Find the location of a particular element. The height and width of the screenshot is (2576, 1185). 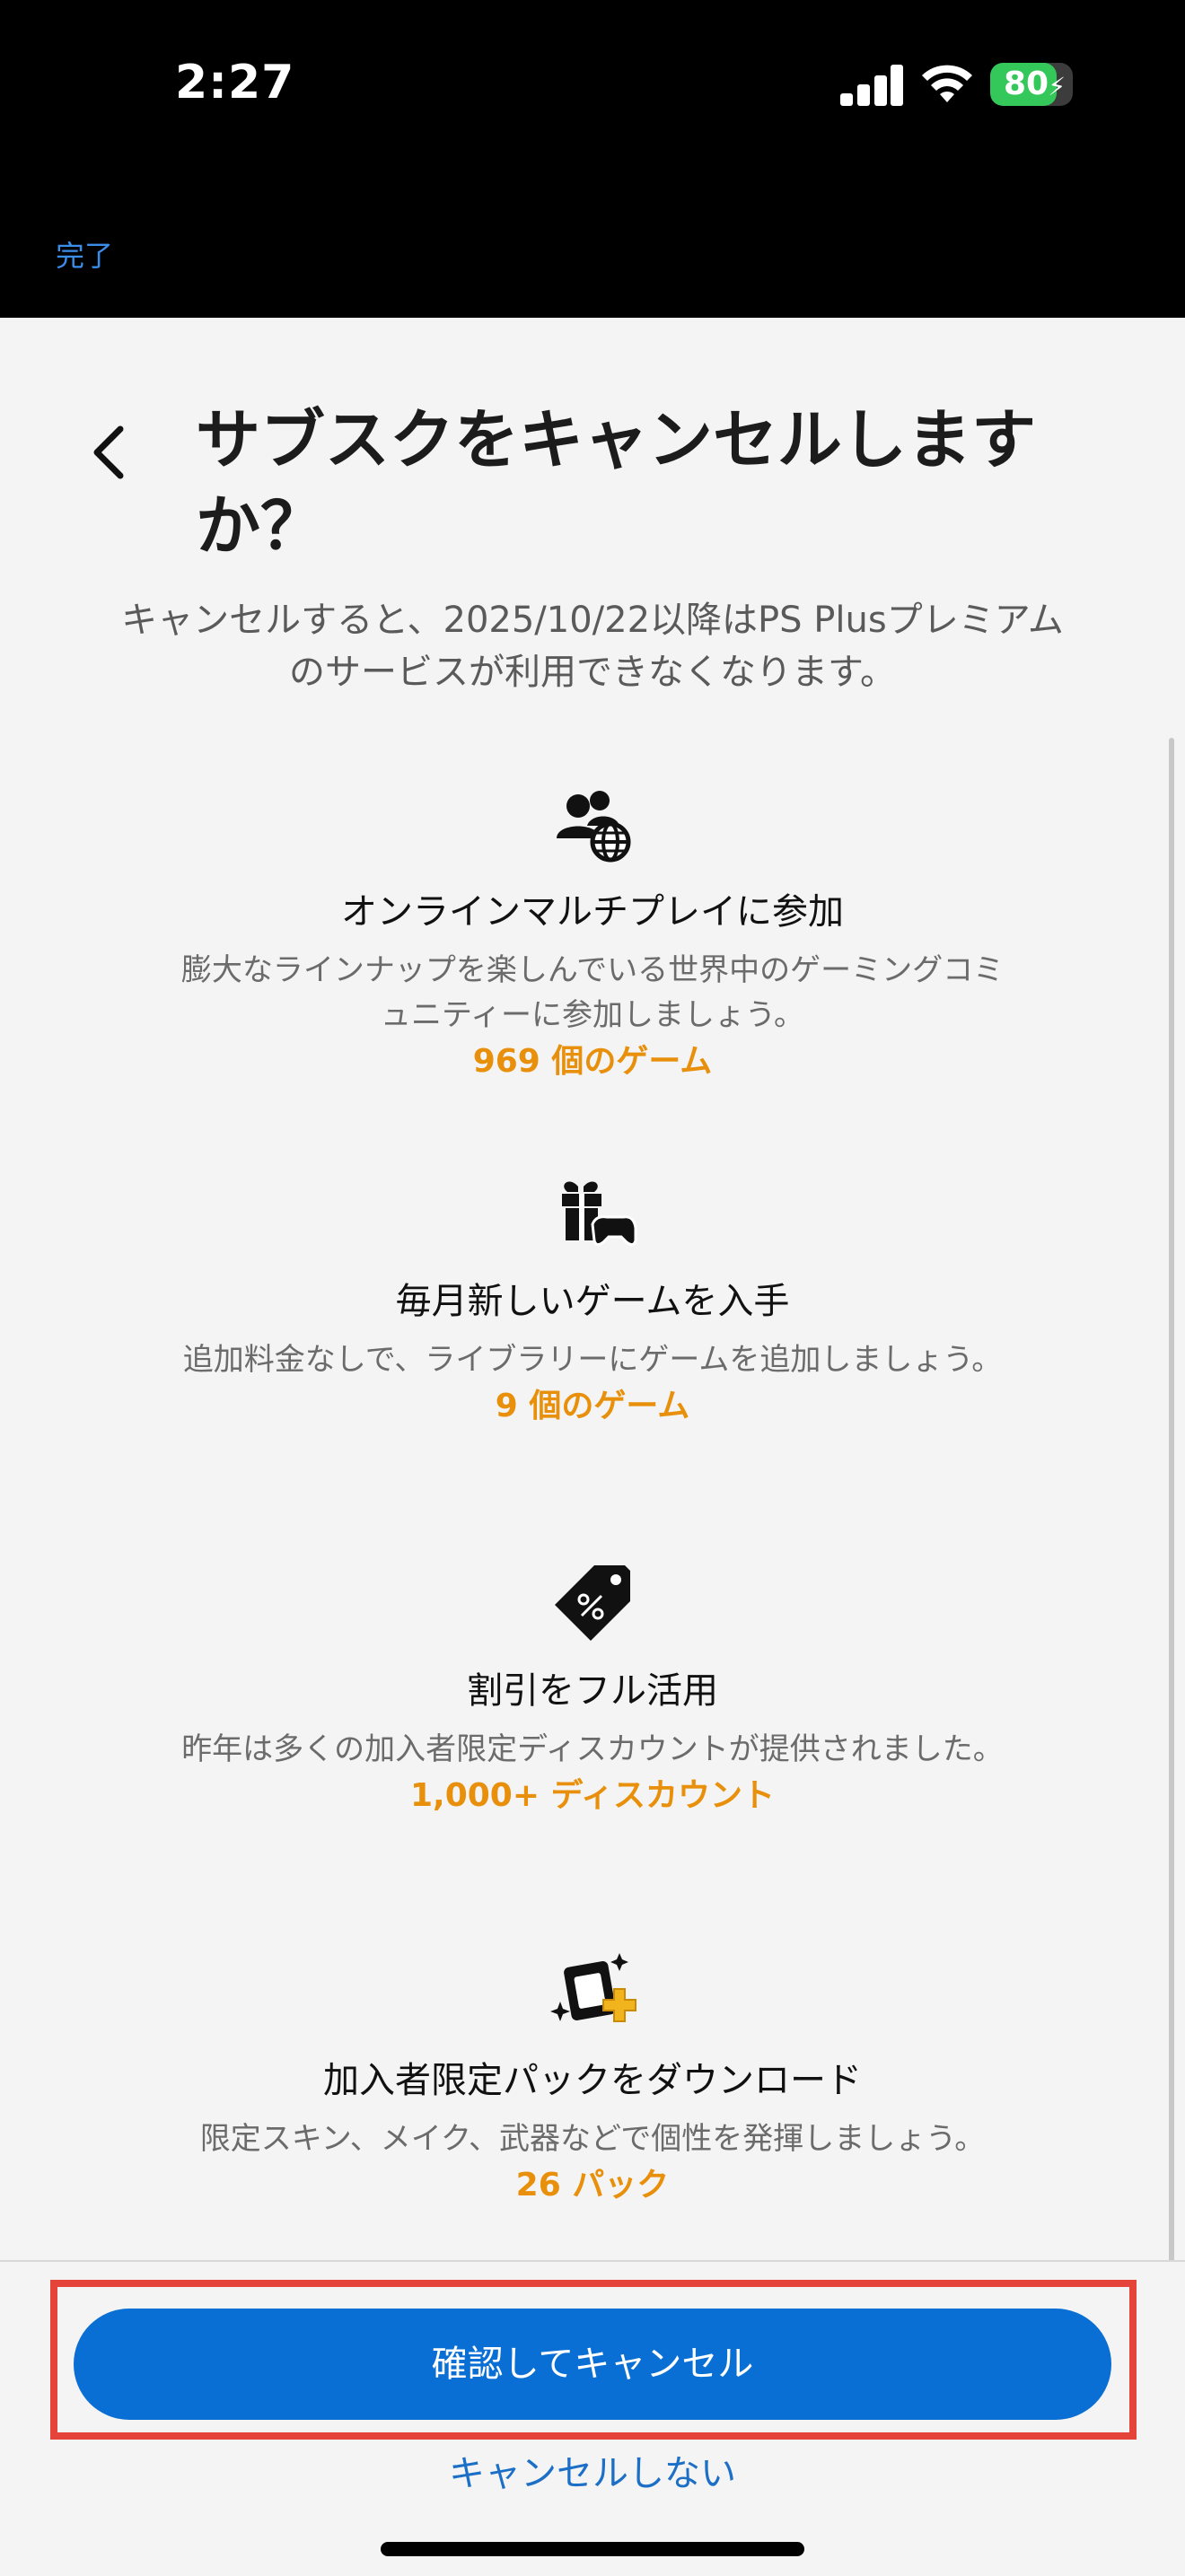

page-title: サブスクをキャンセルしますか？ is located at coordinates (616, 483).